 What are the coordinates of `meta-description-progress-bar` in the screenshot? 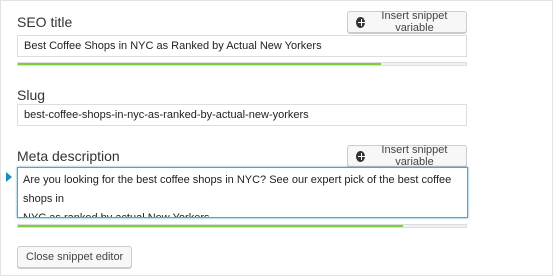 It's located at (242, 226).